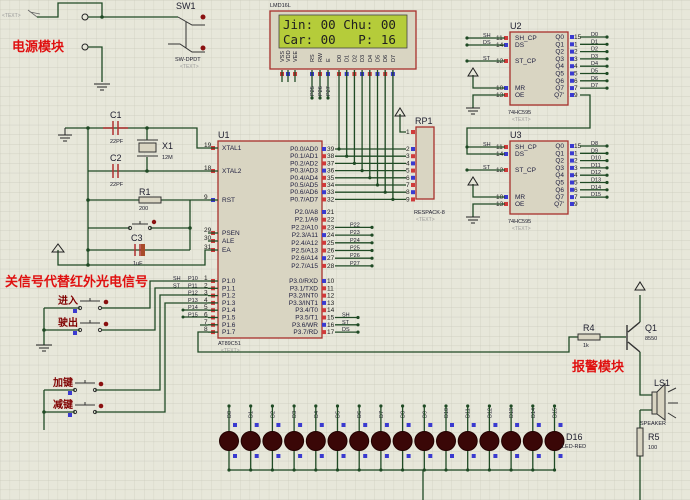 This screenshot has width=690, height=500. Describe the element at coordinates (355, 256) in the screenshot. I see `p2-net-label: P26` at that location.